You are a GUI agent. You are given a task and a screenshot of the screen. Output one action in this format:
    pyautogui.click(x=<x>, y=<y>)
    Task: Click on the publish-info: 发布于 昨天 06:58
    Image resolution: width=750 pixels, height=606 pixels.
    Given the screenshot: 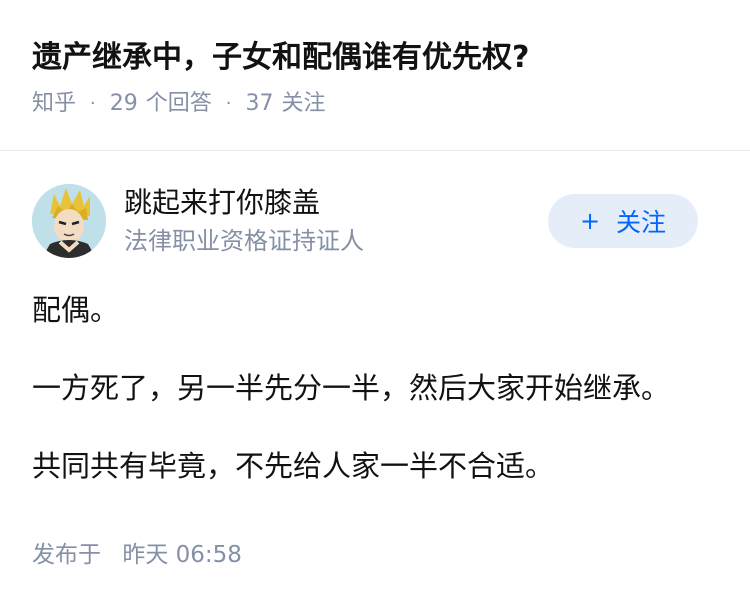 What is the action you would take?
    pyautogui.click(x=137, y=555)
    